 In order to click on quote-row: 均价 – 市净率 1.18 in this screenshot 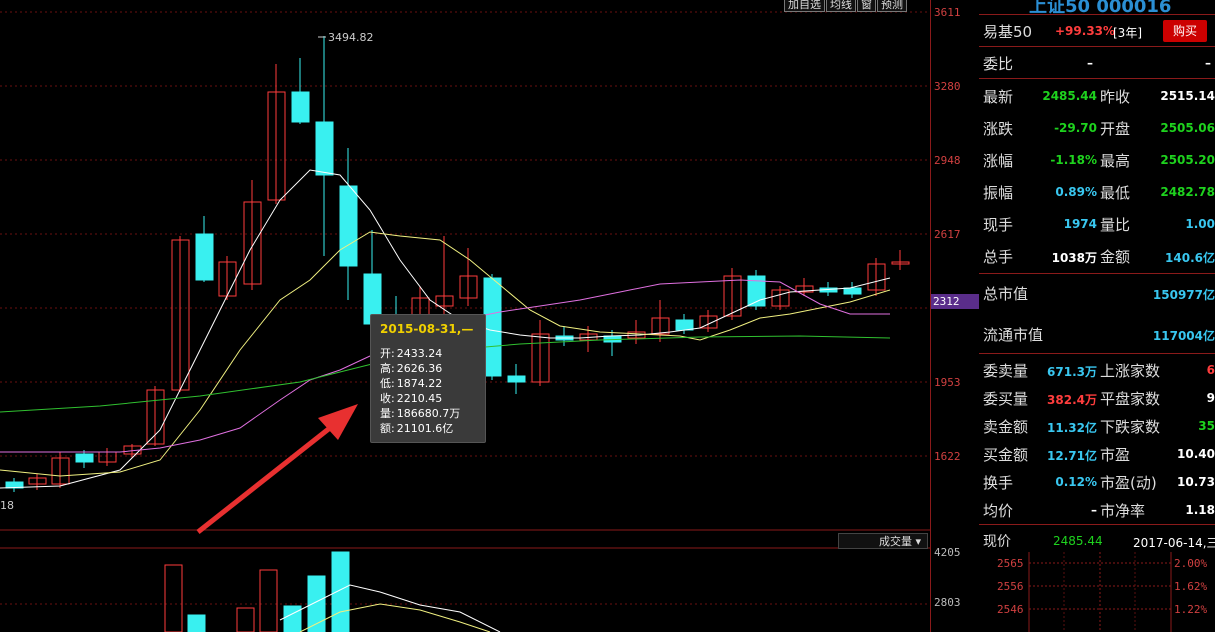, I will do `click(1097, 510)`.